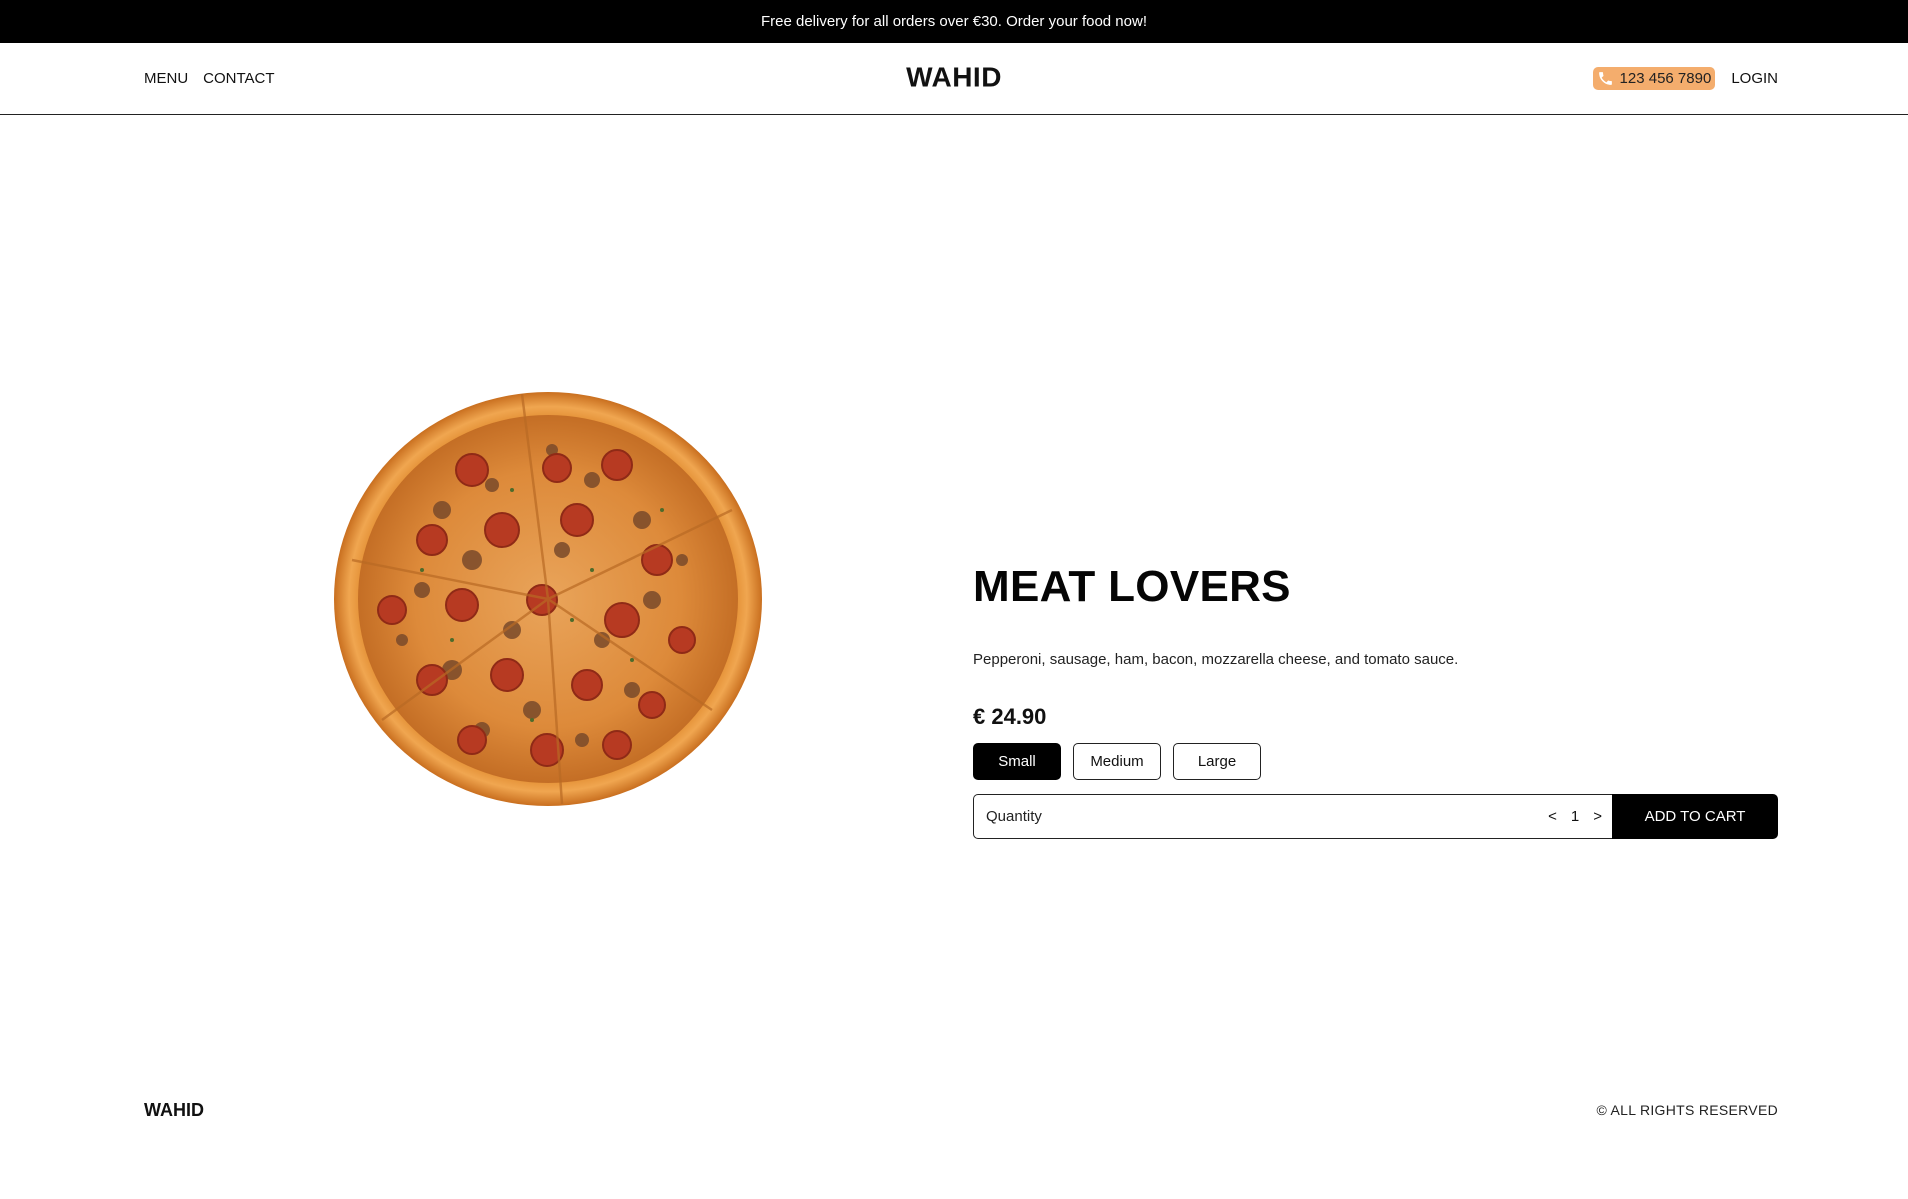 This screenshot has width=1908, height=1199. I want to click on size-button-large: Large, so click(1217, 761).